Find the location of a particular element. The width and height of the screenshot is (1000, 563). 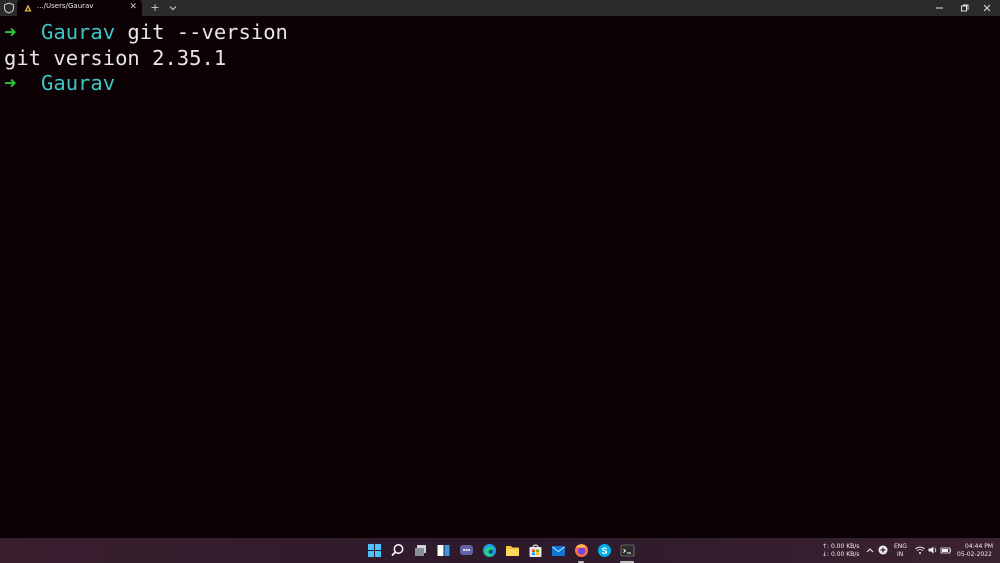

task-view-icon is located at coordinates (420, 550).